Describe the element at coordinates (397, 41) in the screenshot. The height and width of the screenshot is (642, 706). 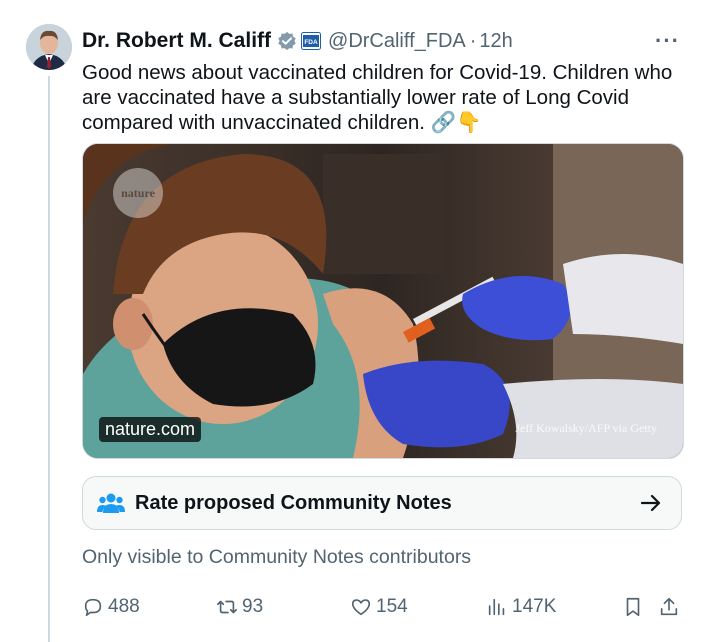
I see `author-handle: @DrCaliff_FDA` at that location.